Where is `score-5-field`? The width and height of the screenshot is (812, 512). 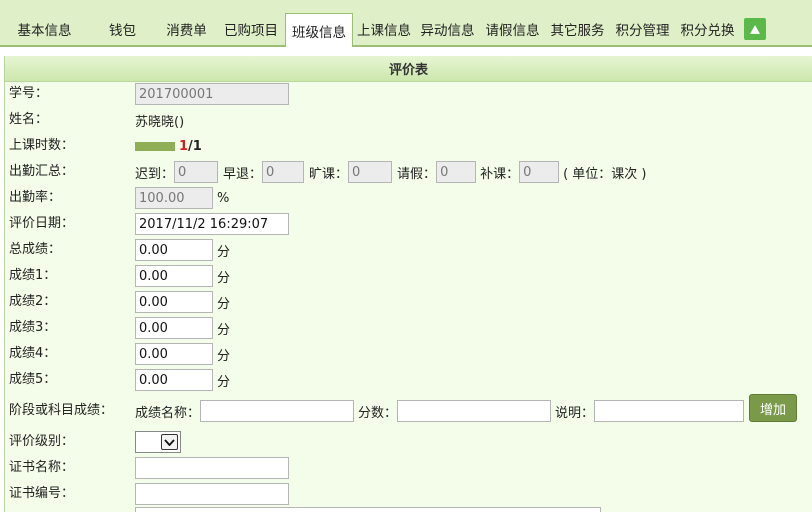
score-5-field is located at coordinates (174, 380).